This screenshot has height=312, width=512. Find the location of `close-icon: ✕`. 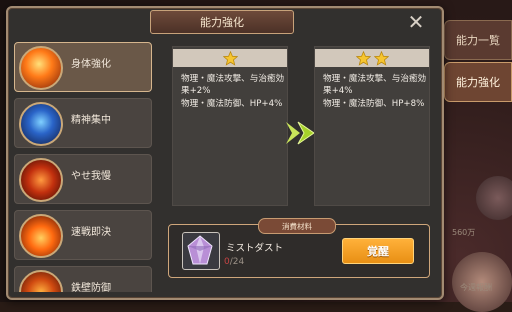

close-icon: ✕ is located at coordinates (416, 22).